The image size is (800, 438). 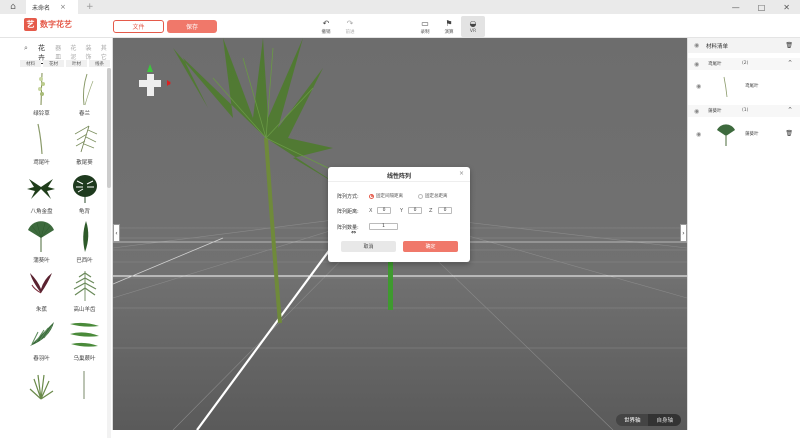 I want to click on new-tab-button: +, so click(x=90, y=7).